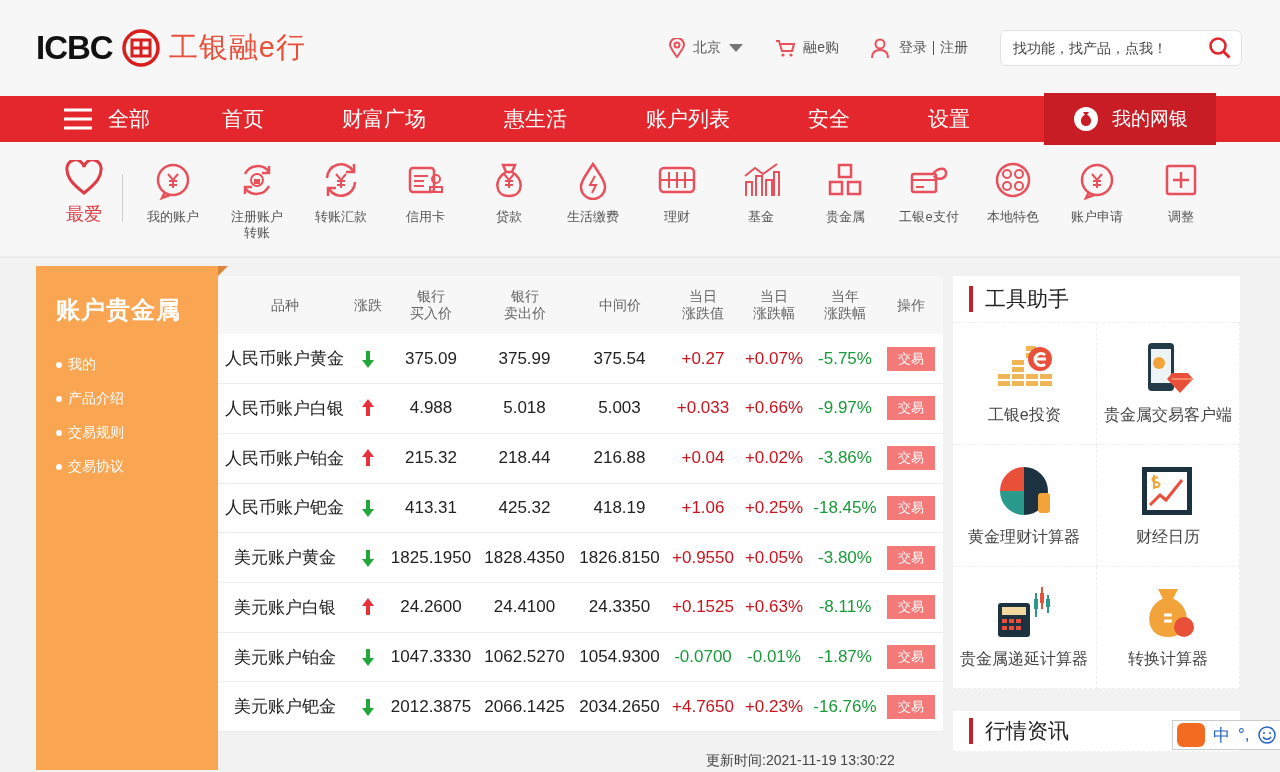 The height and width of the screenshot is (772, 1280). I want to click on search-field: 找功能，找产品，点我！, so click(1121, 48).